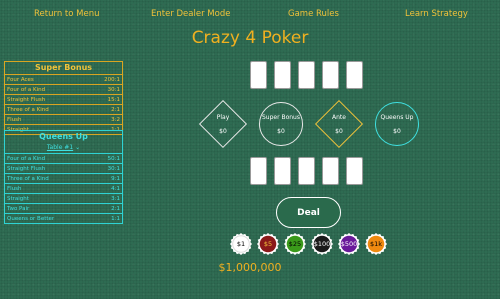 The image size is (500, 299). I want to click on chip-1k: $1k, so click(376, 244).